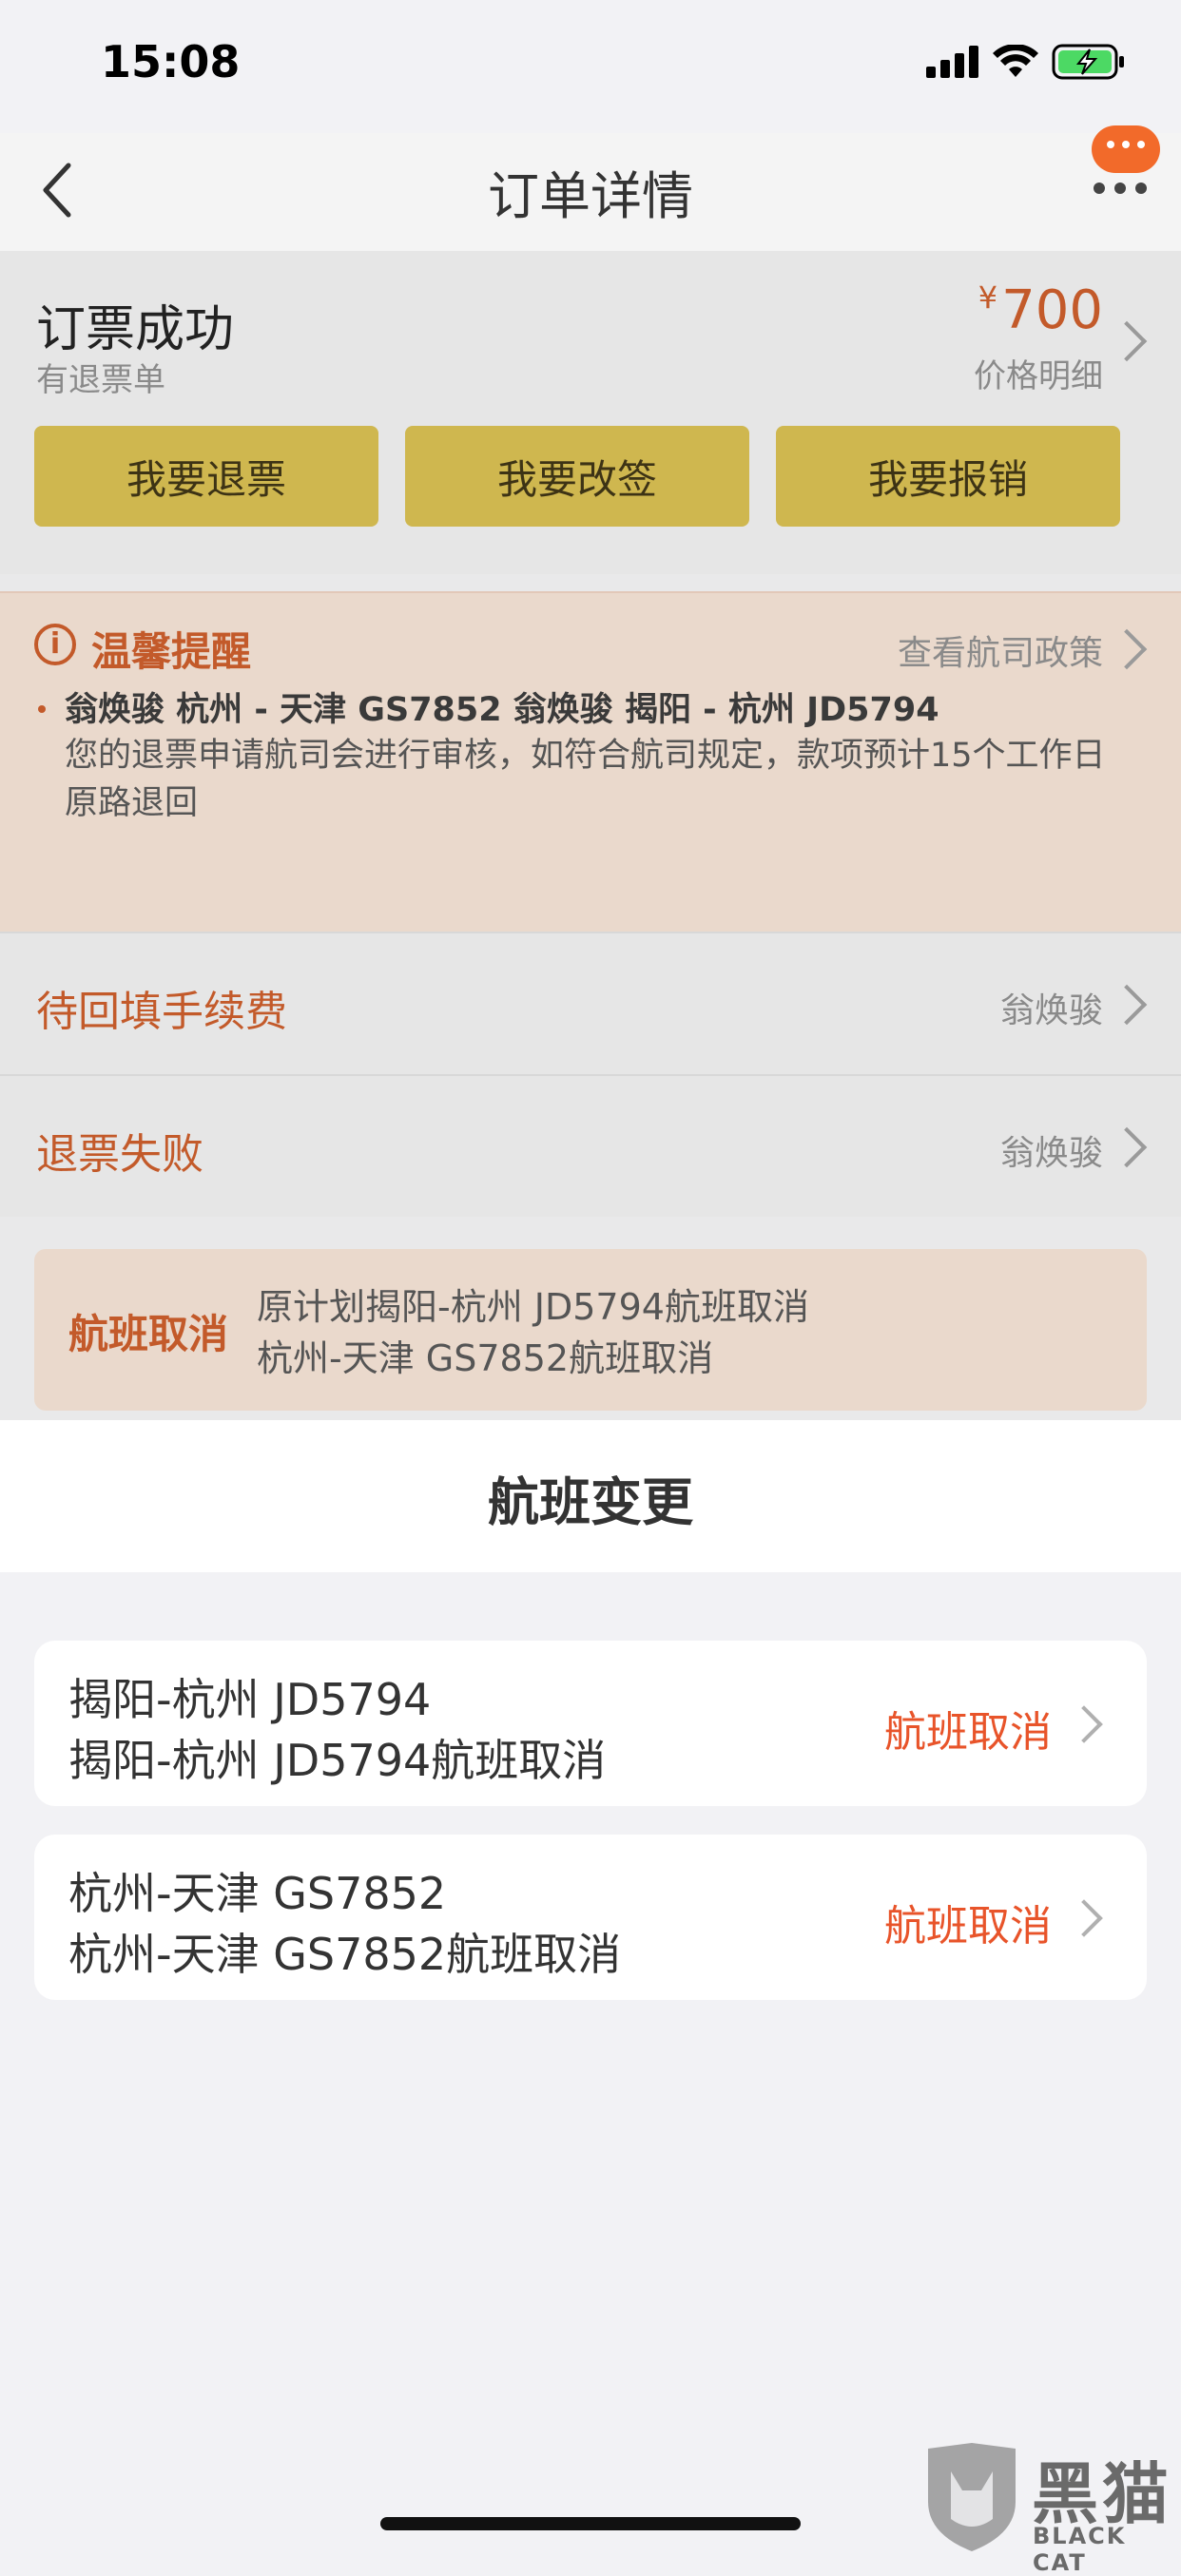 This screenshot has height=2576, width=1181. Describe the element at coordinates (257, 1893) in the screenshot. I see `flight-route: 杭州-天津 GS7852` at that location.